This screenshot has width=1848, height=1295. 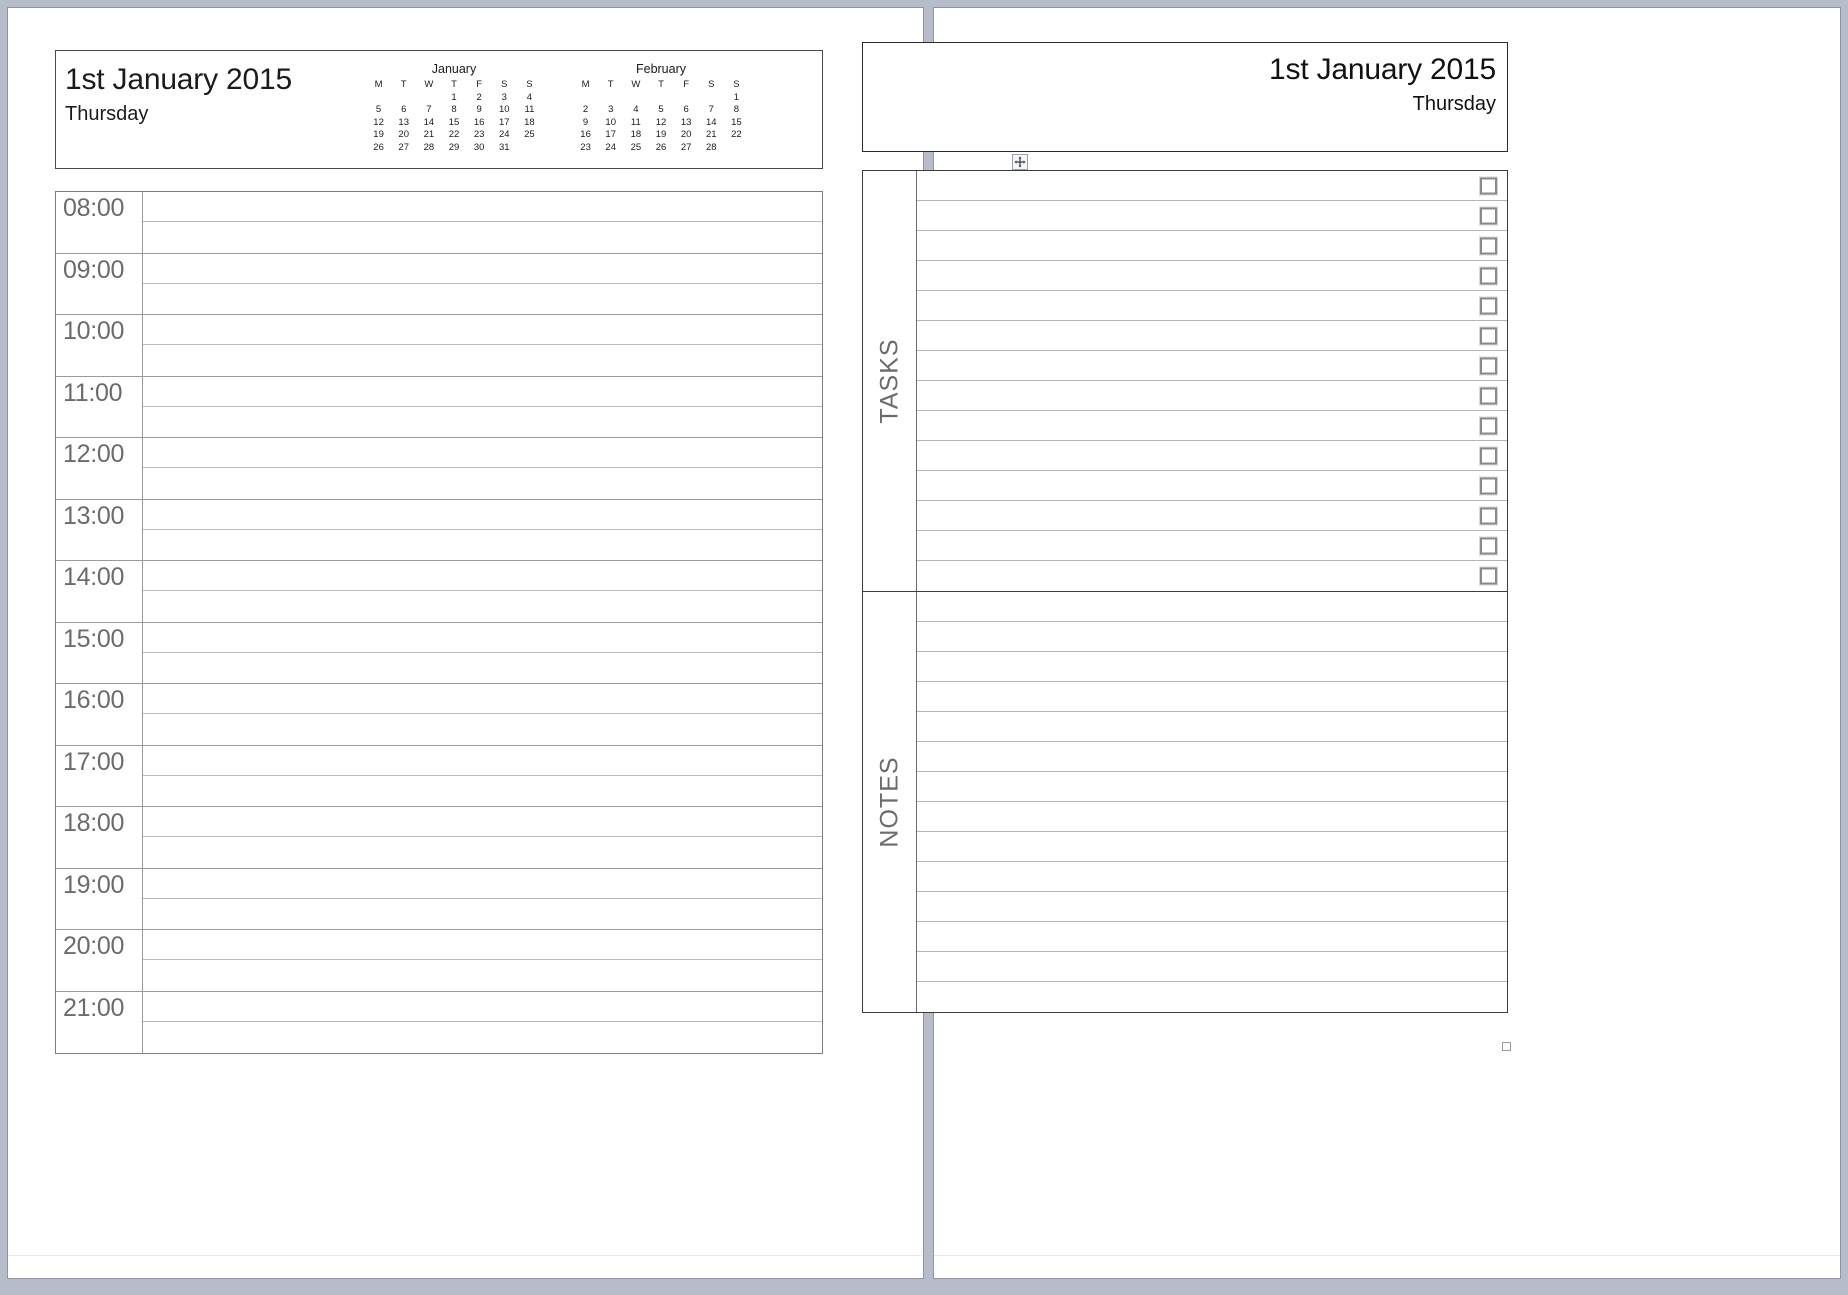 I want to click on schedule-hour-row: 08:00, so click(x=439, y=223).